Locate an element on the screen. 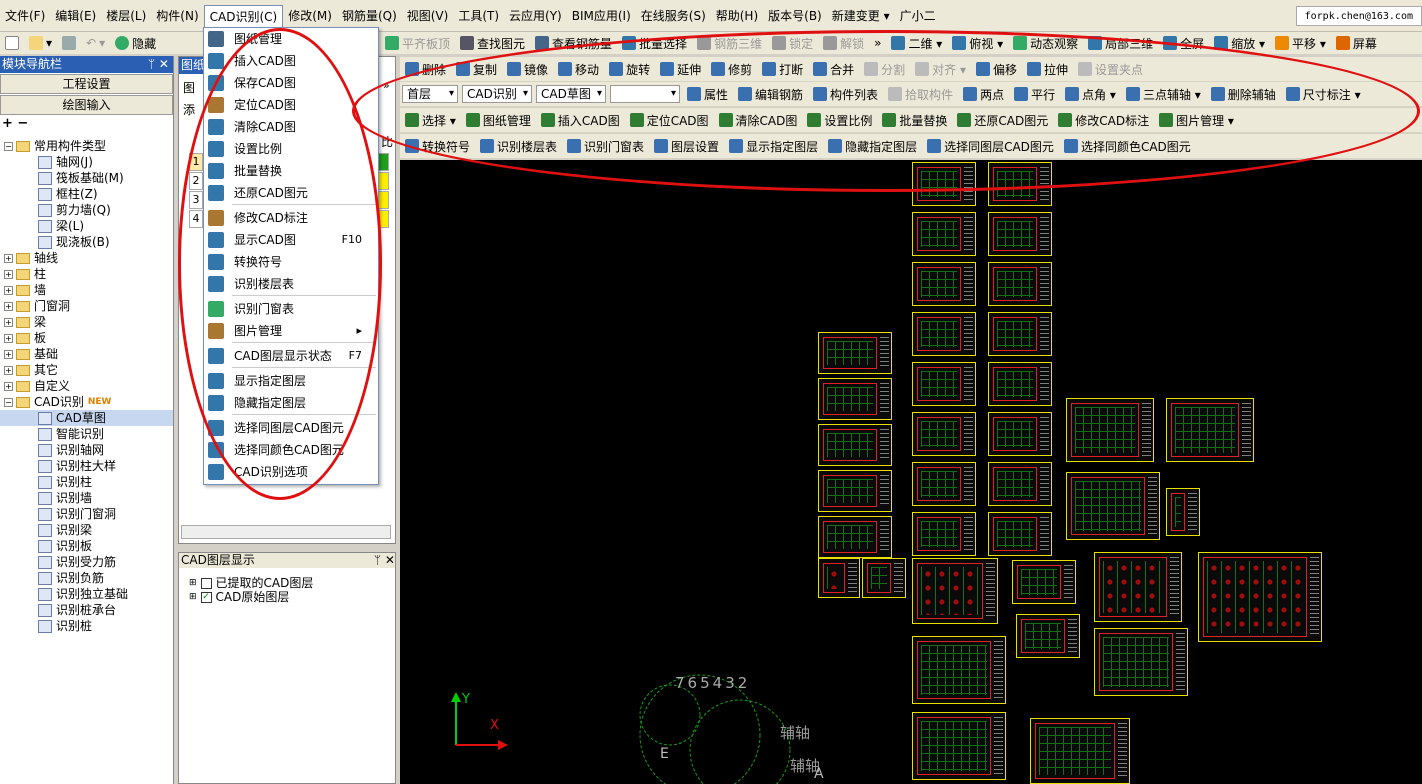  floor-select: 首层 is located at coordinates (430, 94).